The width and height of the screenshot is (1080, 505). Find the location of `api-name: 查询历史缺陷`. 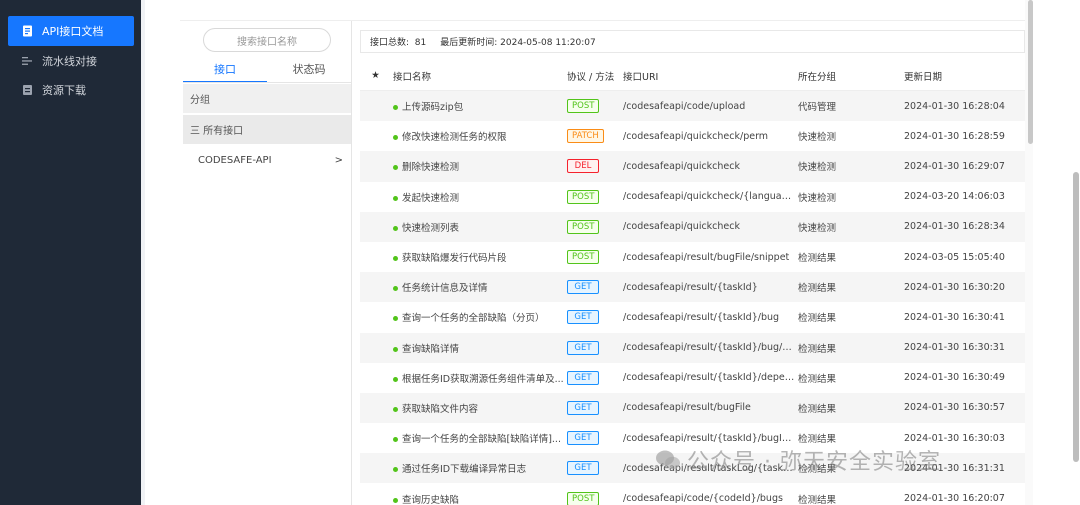

api-name: 查询历史缺陷 is located at coordinates (431, 499).